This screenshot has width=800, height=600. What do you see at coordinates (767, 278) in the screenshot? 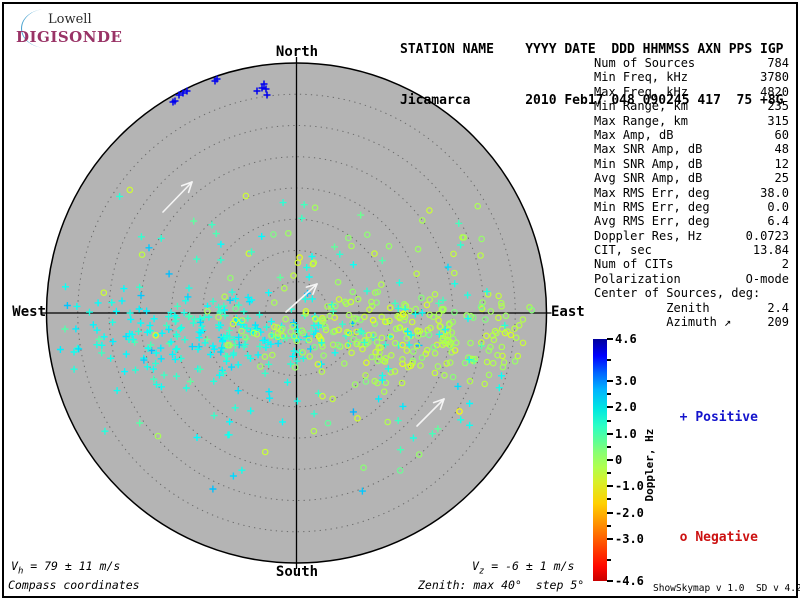
I see `readout-value: O-mode` at bounding box center [767, 278].